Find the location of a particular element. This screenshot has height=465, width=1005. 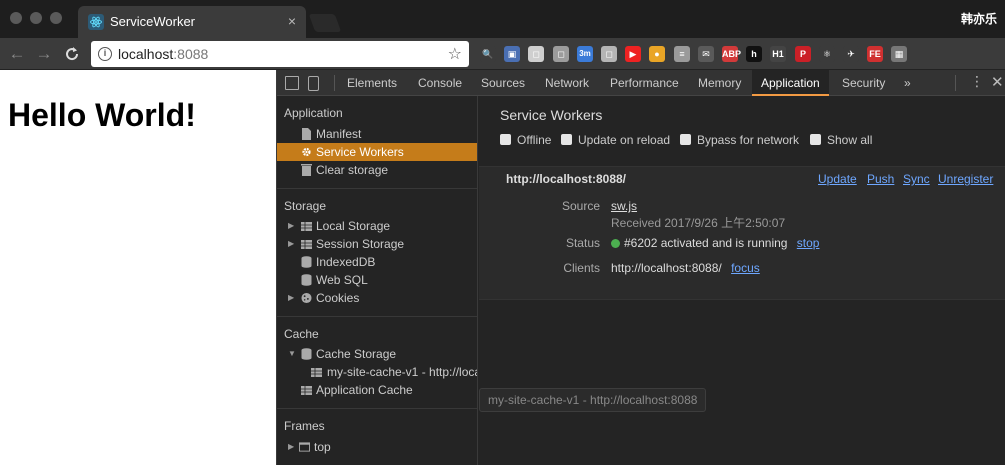

sidebar-item-cache-entry: my-site-cache-v1 - http://localhost:8088 is located at coordinates (377, 372).